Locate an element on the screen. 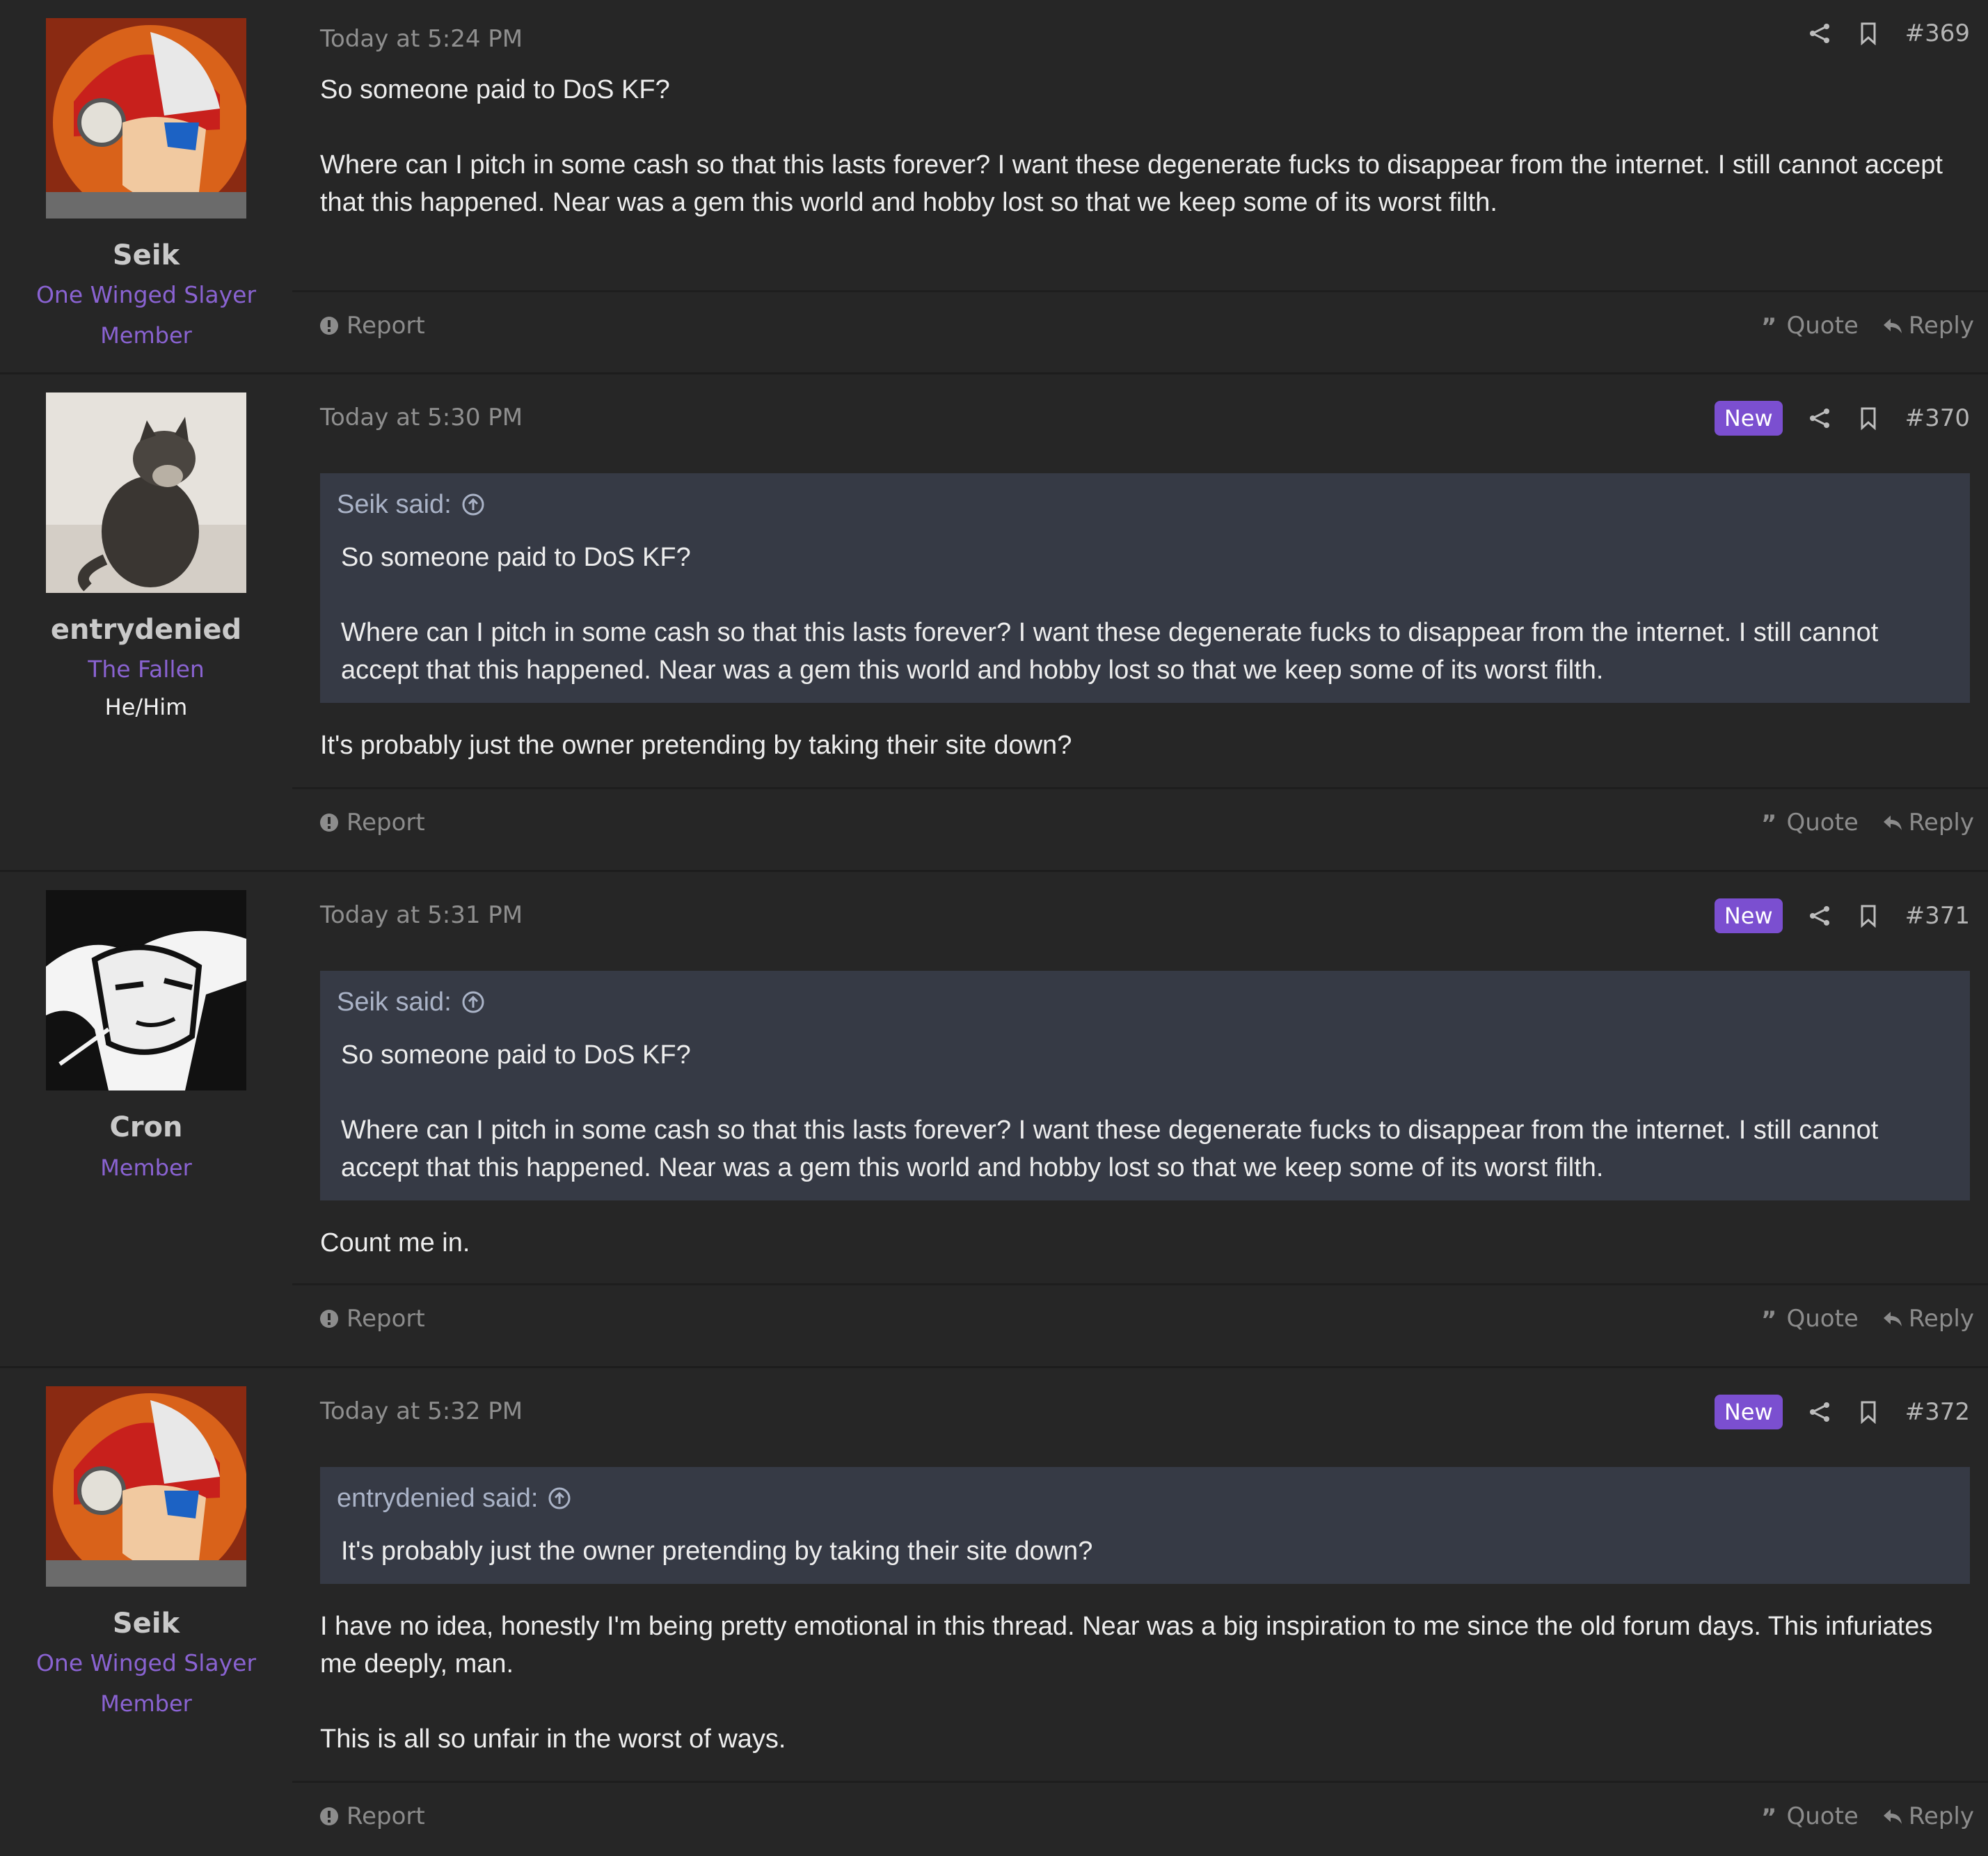  post-timestamp: Today at 5:32 PM is located at coordinates (421, 1411).